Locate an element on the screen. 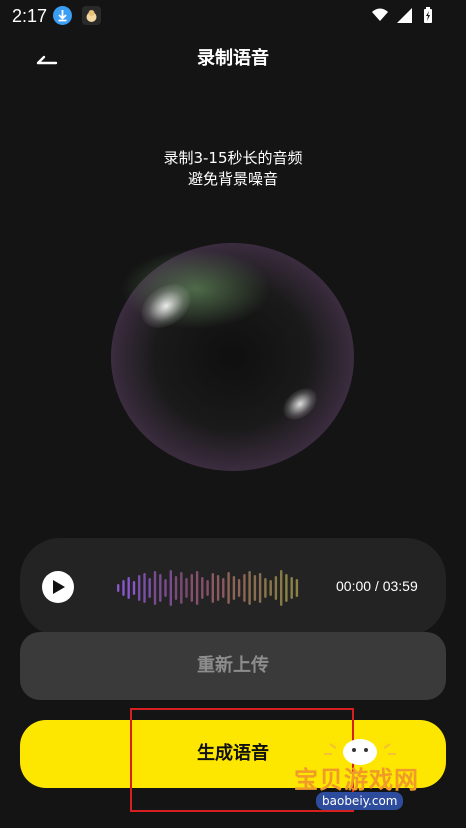 The image size is (466, 828). playback-time: 00:00 / 03:59 is located at coordinates (377, 586).